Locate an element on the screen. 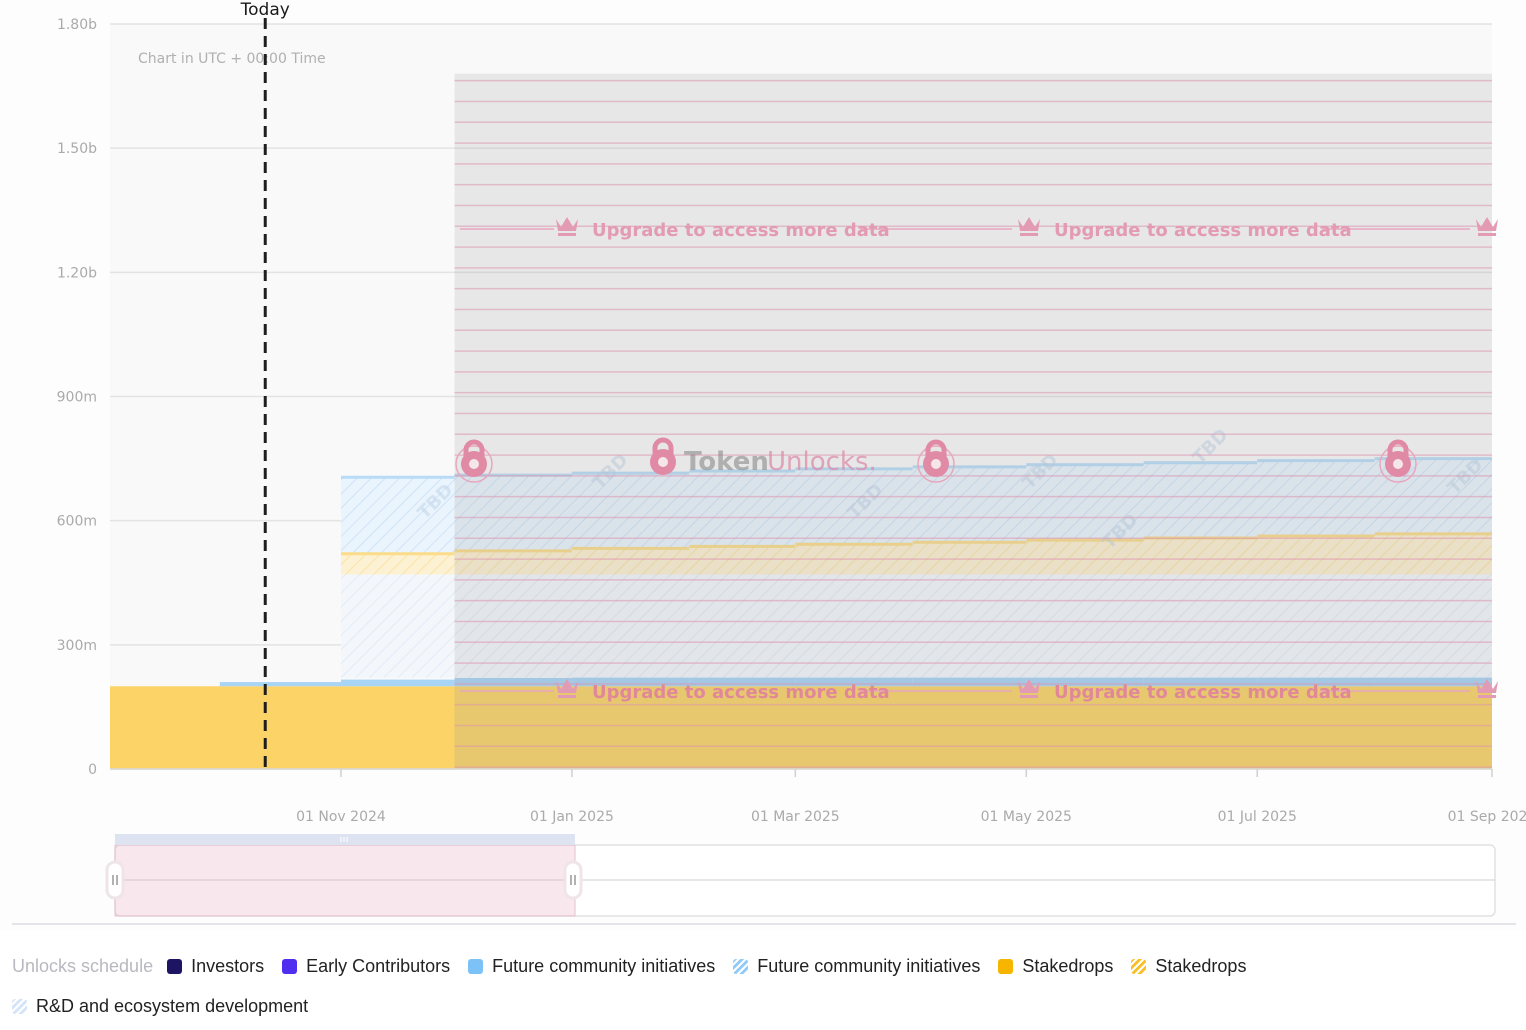 The image size is (1526, 1030). legend-item-future-community: Future community initiatives is located at coordinates (591, 966).